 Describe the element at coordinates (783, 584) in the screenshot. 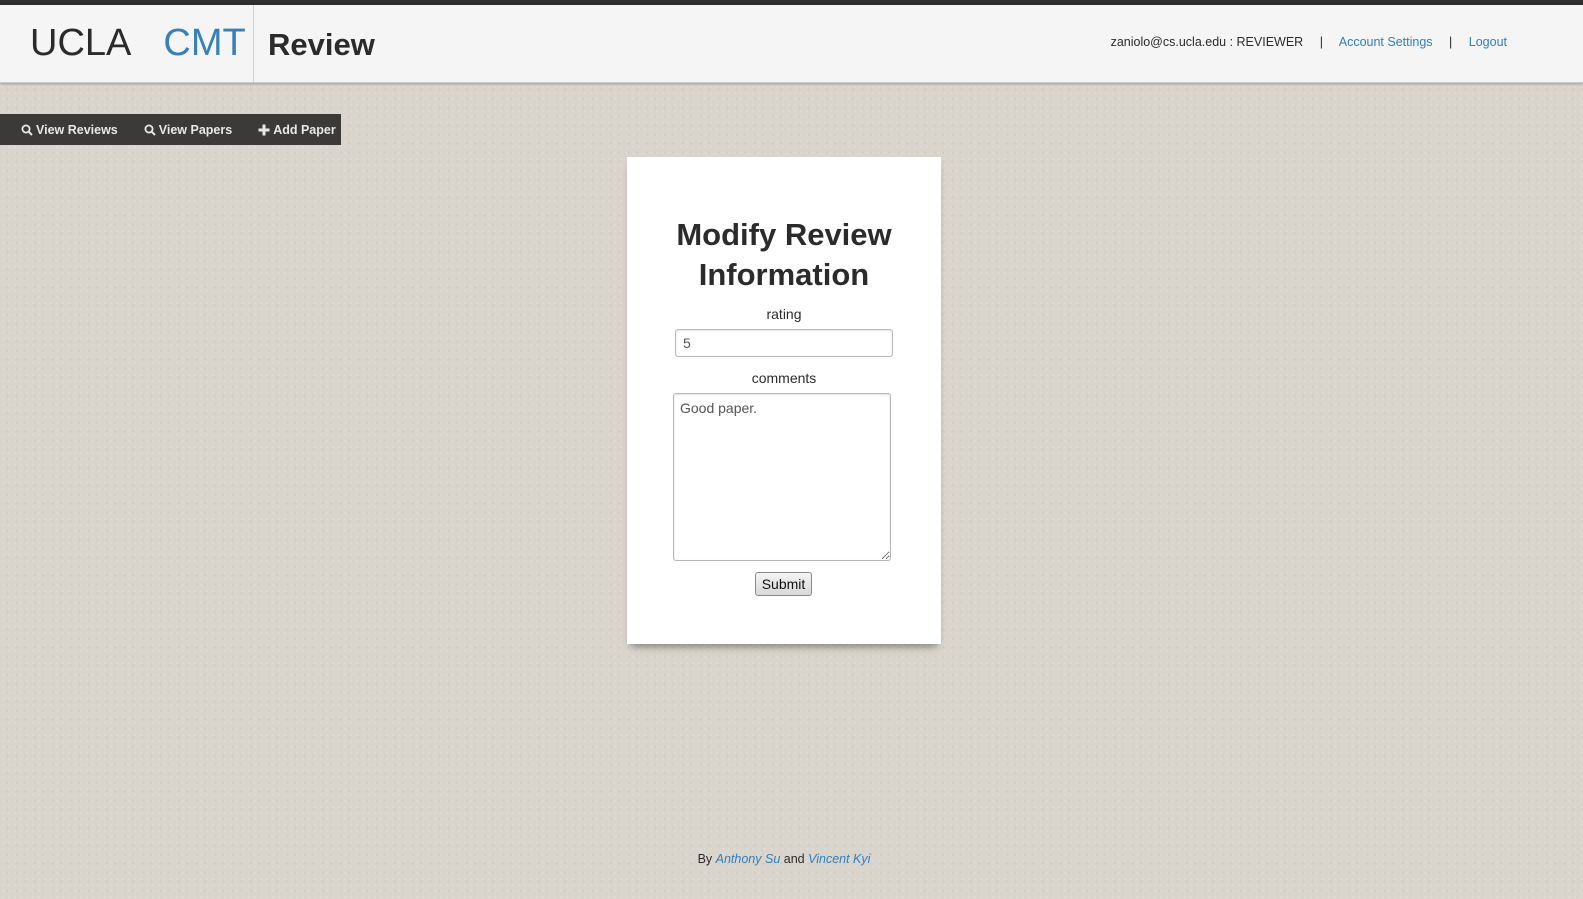

I see `submit-button: Submit` at that location.